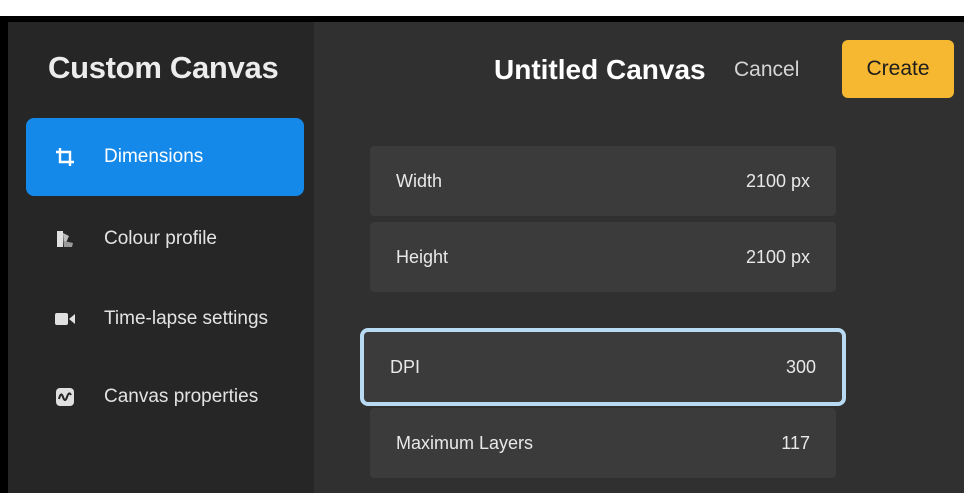 The width and height of the screenshot is (964, 493). I want to click on maximum-layers-field: Maximum Layers 117, so click(603, 443).